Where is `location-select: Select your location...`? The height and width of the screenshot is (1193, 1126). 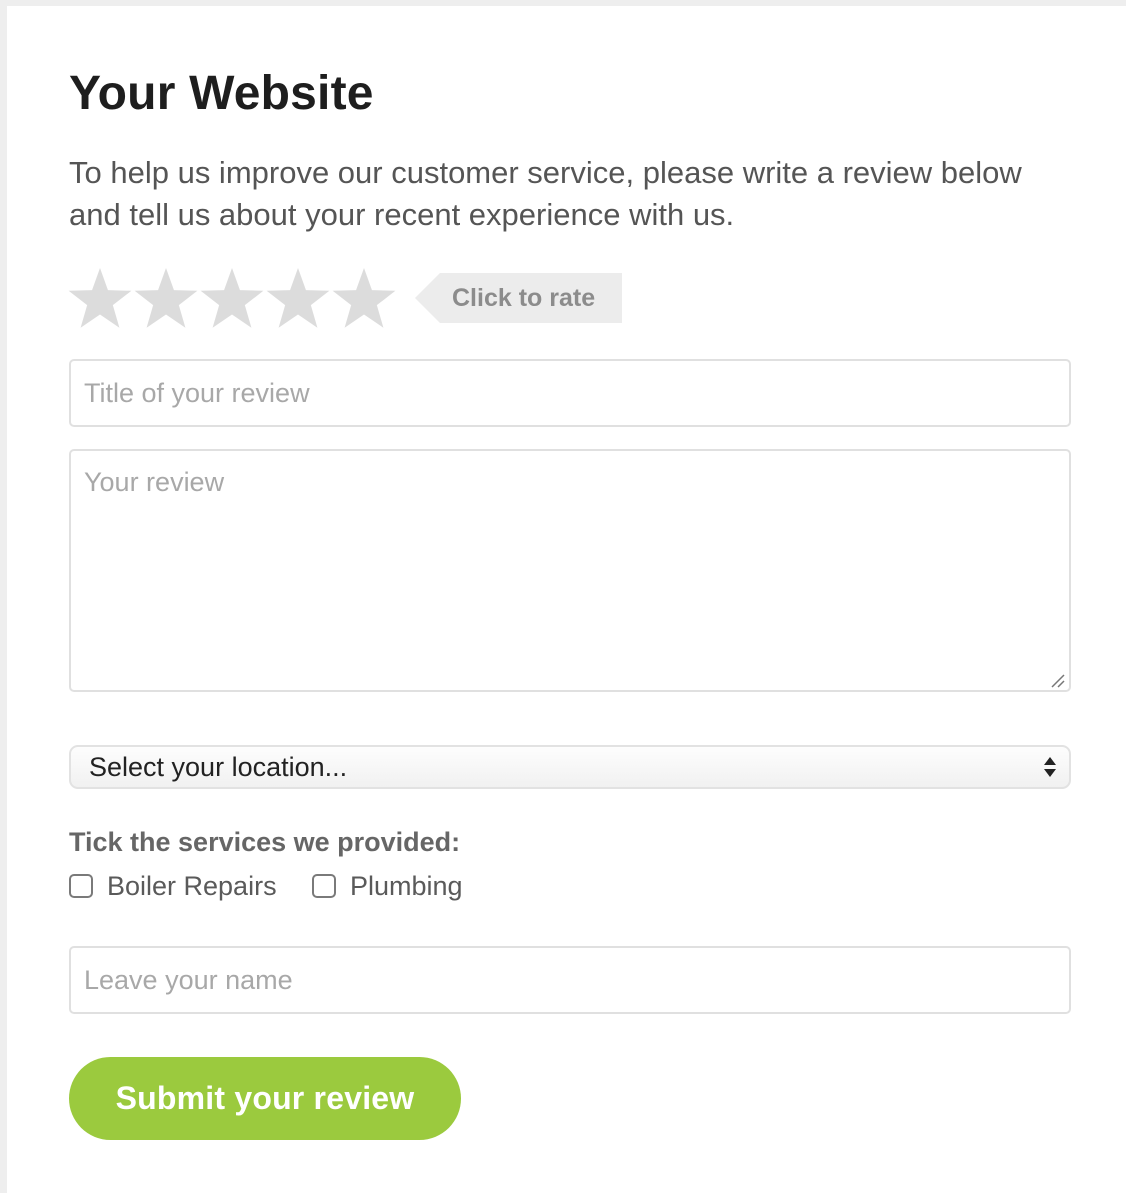
location-select: Select your location... is located at coordinates (570, 767).